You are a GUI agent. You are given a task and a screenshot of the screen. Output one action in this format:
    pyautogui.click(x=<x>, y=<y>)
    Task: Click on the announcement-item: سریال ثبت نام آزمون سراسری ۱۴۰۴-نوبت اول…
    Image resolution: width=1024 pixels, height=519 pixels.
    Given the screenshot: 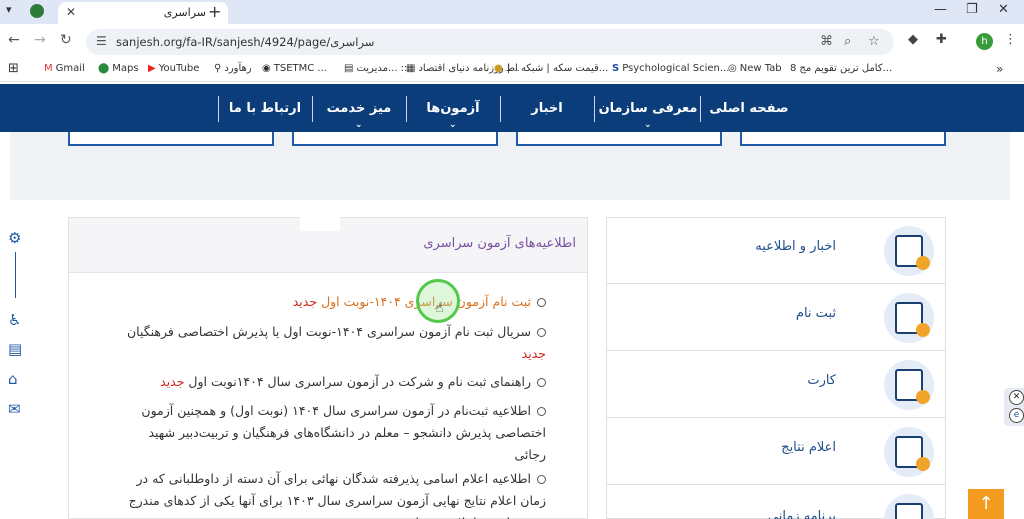 What is the action you would take?
    pyautogui.click(x=331, y=343)
    